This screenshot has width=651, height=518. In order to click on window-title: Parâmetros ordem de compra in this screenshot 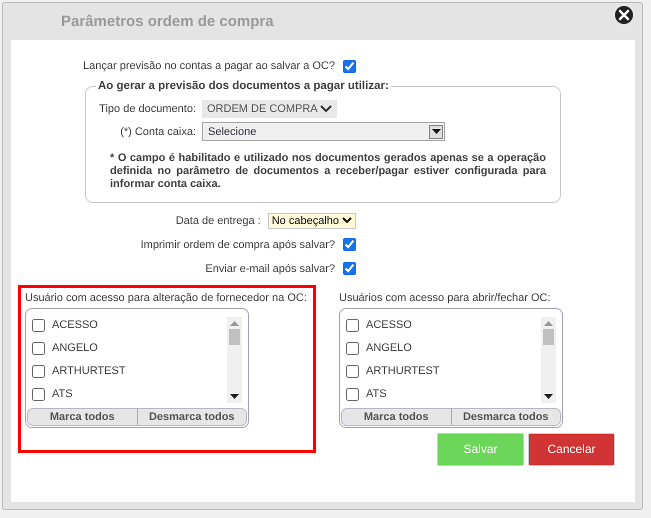, I will do `click(167, 21)`.